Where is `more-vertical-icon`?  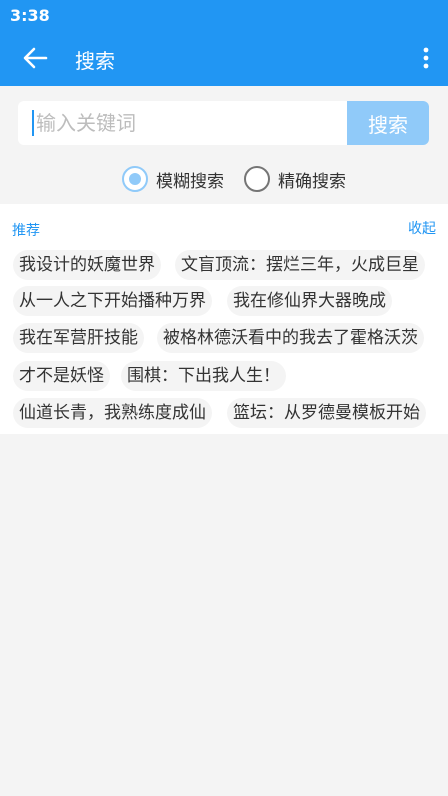 more-vertical-icon is located at coordinates (426, 58).